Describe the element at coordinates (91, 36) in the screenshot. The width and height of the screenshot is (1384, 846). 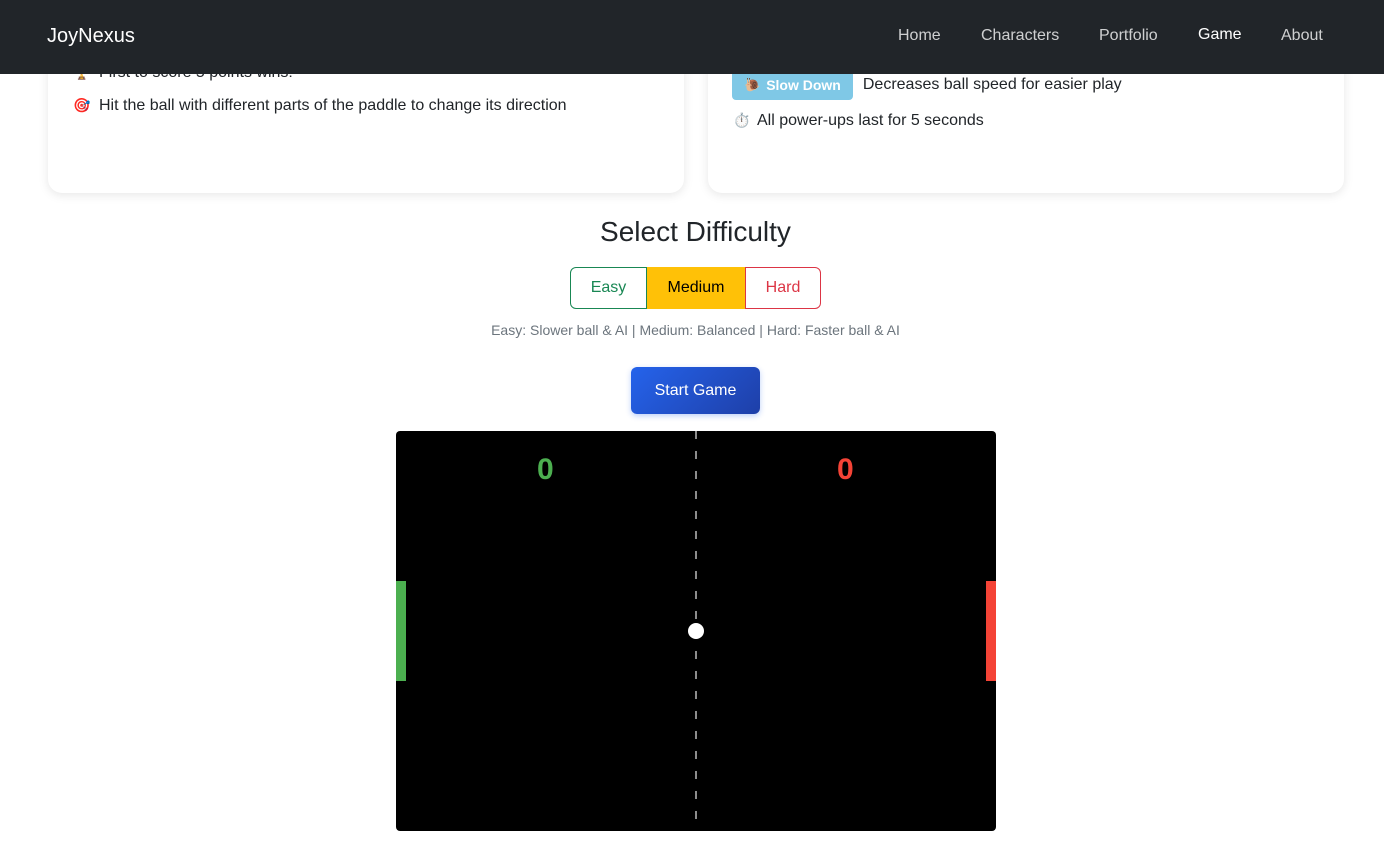
I see `brand-logo: JoyNexus` at that location.